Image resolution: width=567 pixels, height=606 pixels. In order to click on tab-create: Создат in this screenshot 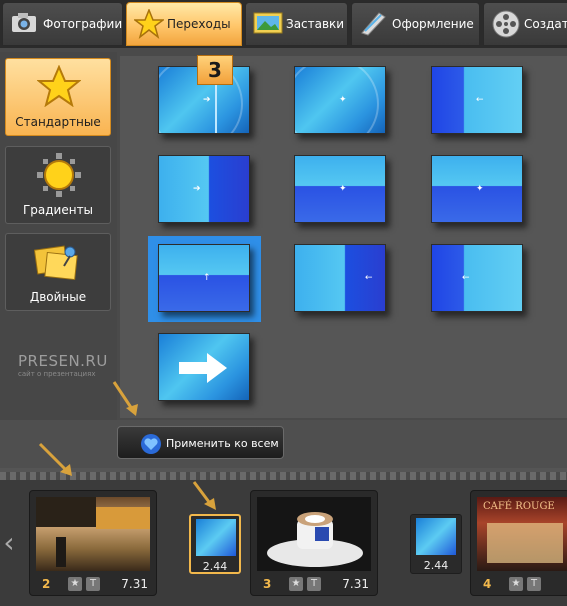, I will do `click(525, 24)`.